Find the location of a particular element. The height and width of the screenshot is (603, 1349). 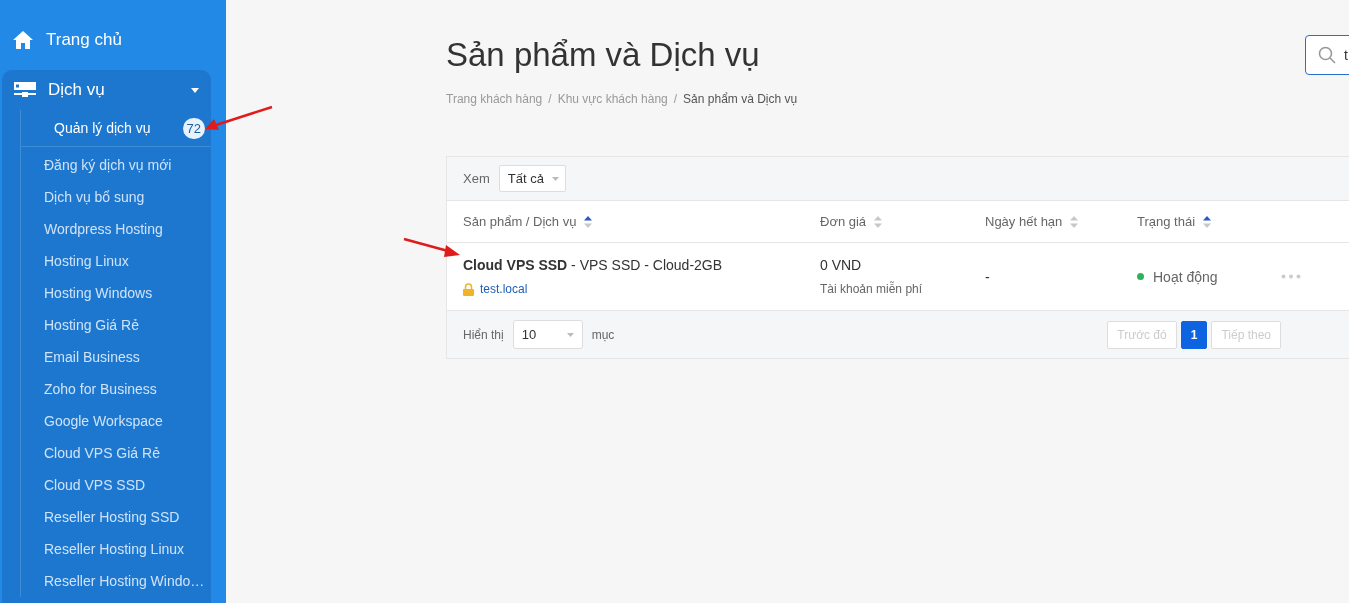

column-header: Sản phẩm / Dịch vụ is located at coordinates (520, 221).